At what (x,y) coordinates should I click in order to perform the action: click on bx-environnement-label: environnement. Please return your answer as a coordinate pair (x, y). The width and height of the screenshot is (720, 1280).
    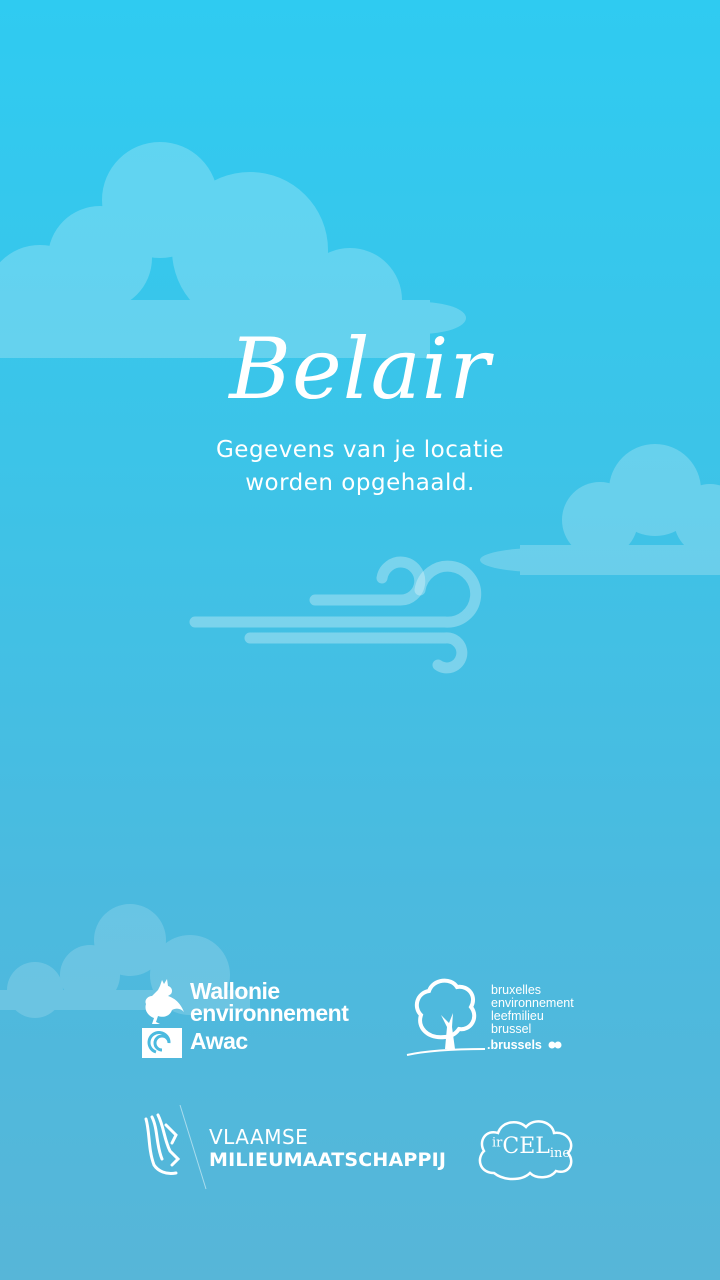
    Looking at the image, I should click on (532, 1003).